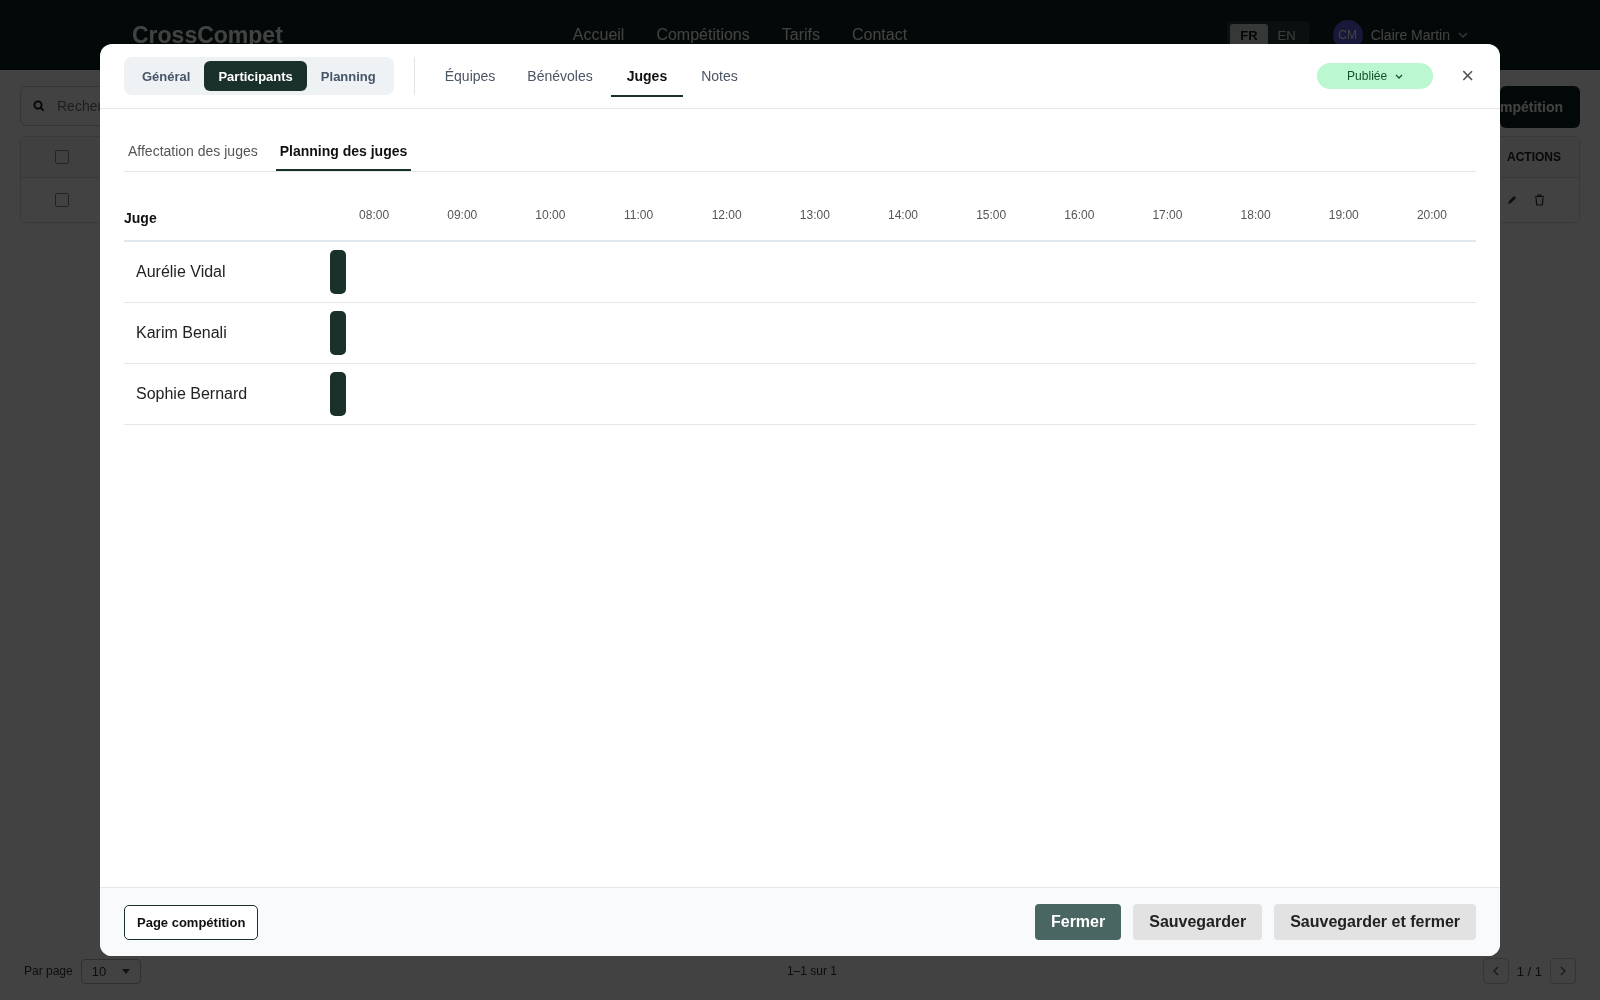  What do you see at coordinates (181, 272) in the screenshot?
I see `judge-name: Aurélie Vidal` at bounding box center [181, 272].